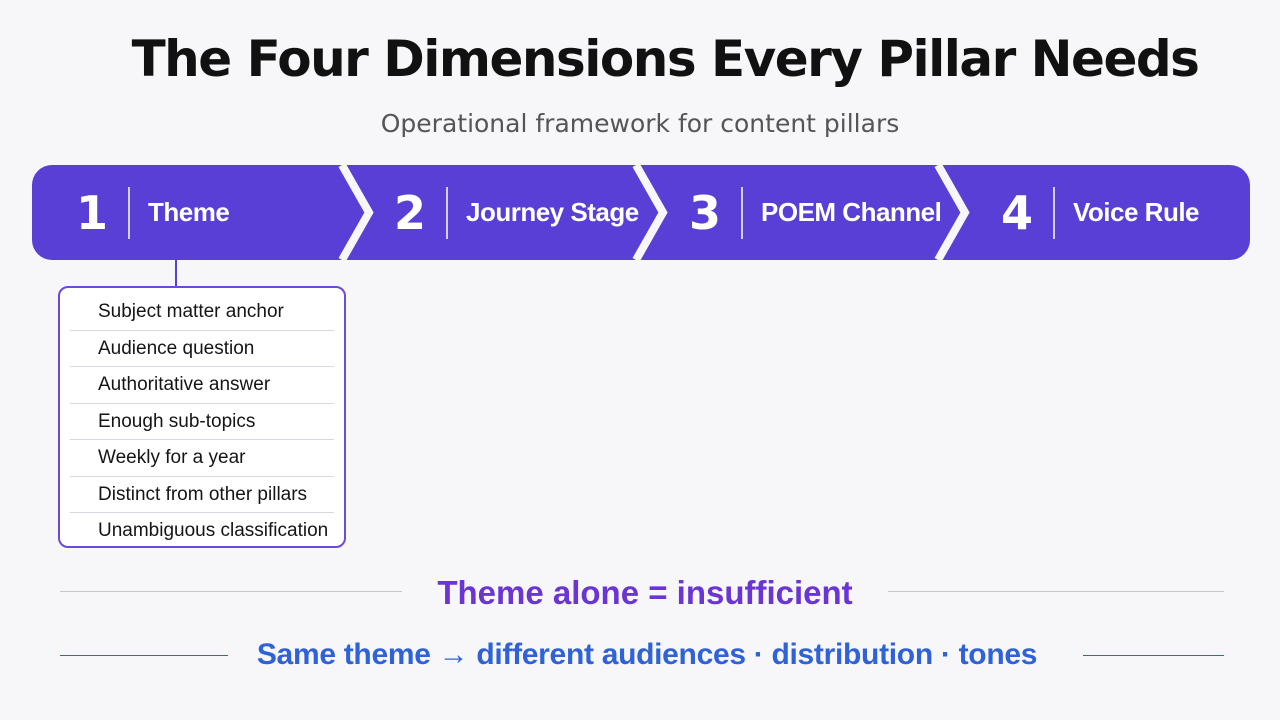 The width and height of the screenshot is (1280, 720). What do you see at coordinates (552, 212) in the screenshot?
I see `step-label: Journey Stage` at bounding box center [552, 212].